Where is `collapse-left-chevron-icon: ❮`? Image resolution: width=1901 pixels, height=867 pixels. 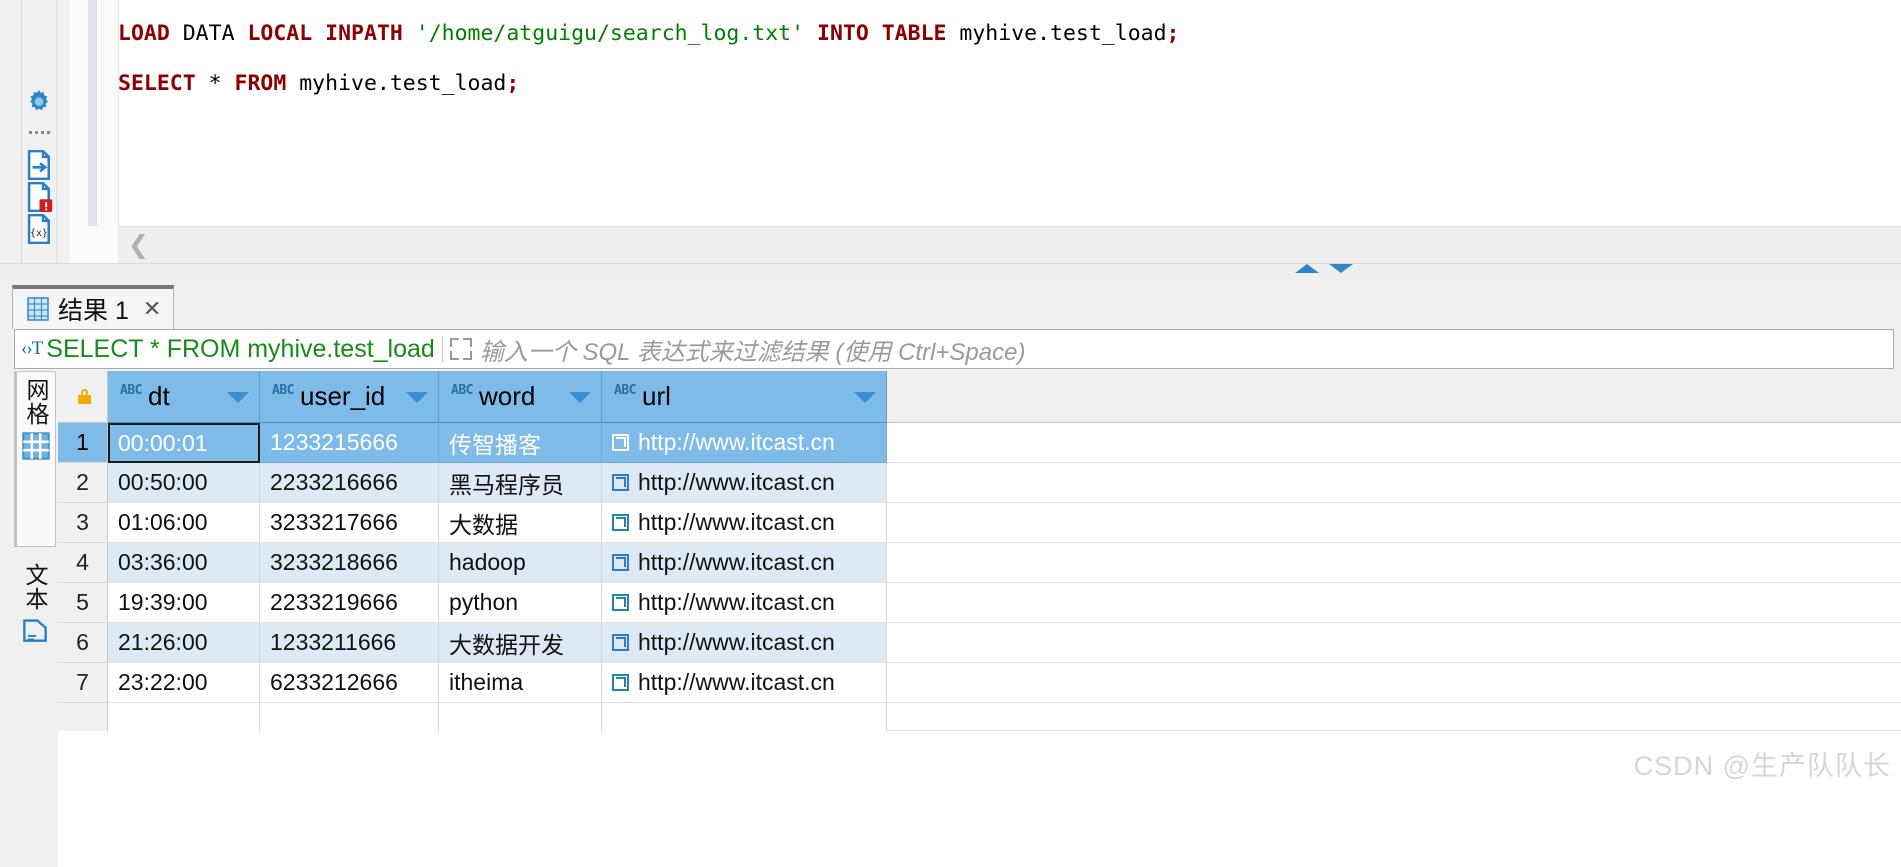 collapse-left-chevron-icon: ❮ is located at coordinates (138, 245).